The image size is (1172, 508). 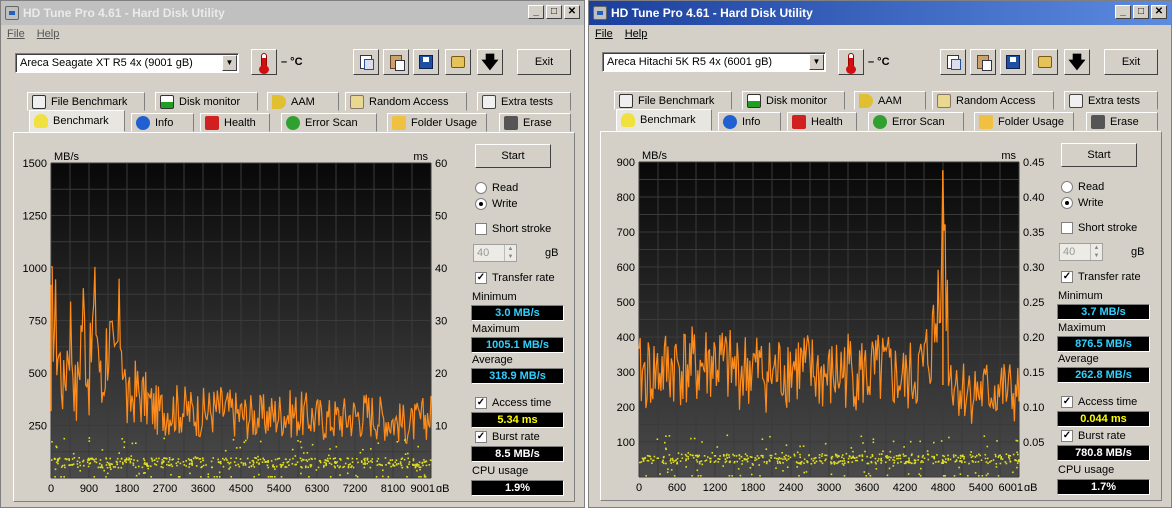 I want to click on drive-select: Areca Hitachi 5K R5 4x (6001 gB) ▼, so click(x=714, y=62).